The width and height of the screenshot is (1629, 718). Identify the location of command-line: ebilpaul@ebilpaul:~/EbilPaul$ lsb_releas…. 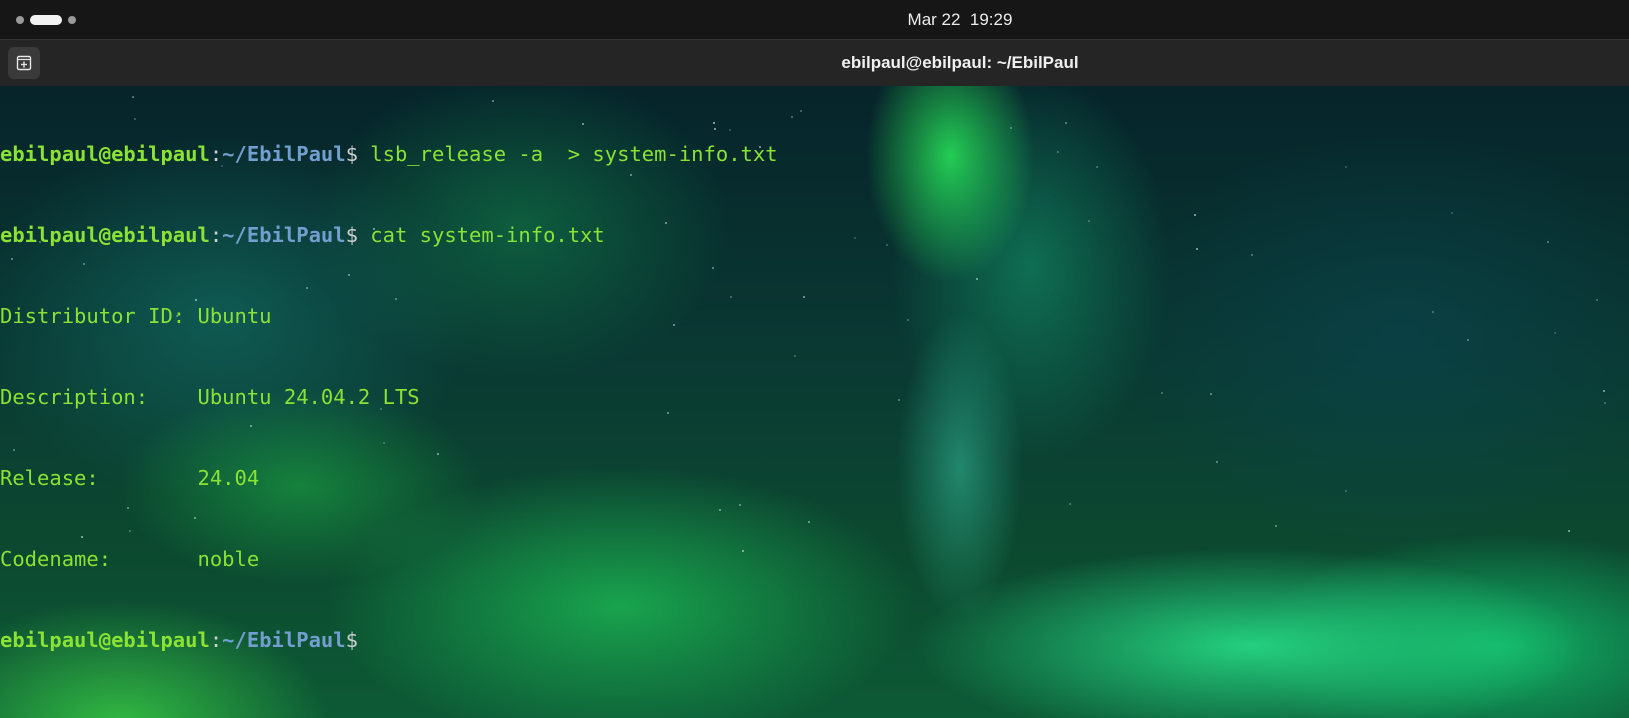
(389, 154).